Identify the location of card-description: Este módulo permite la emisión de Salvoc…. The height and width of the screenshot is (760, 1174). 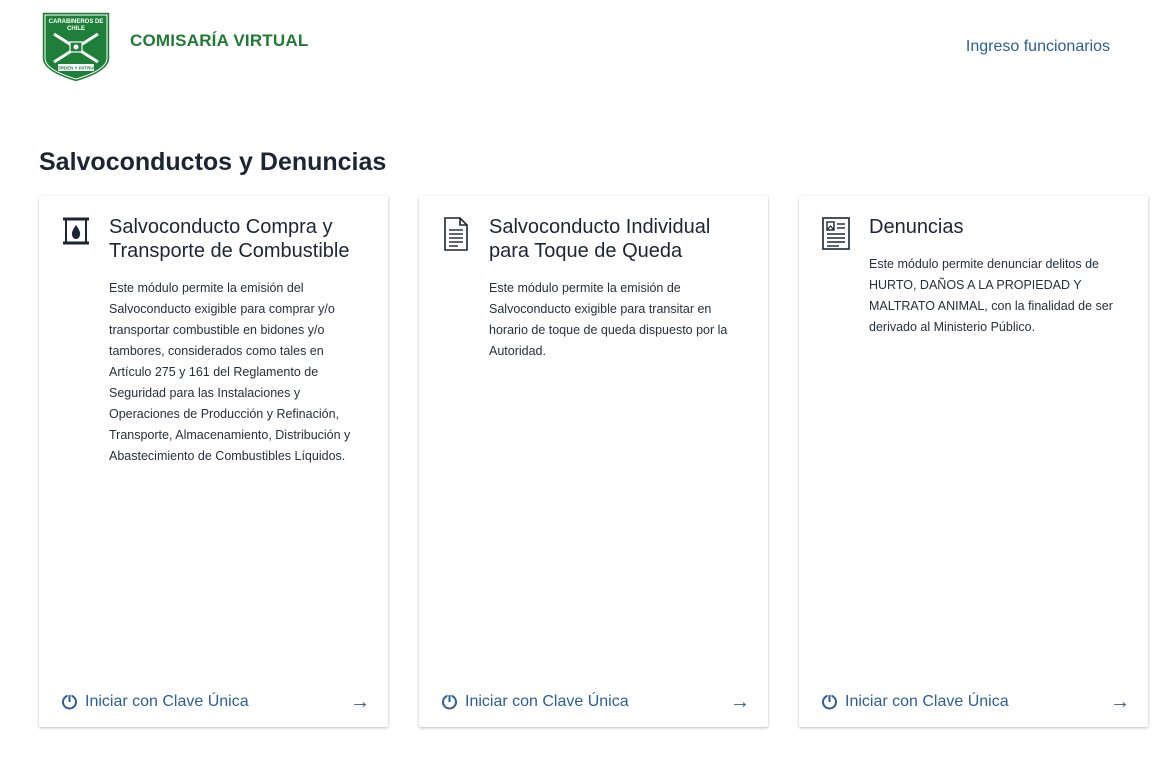
(608, 319).